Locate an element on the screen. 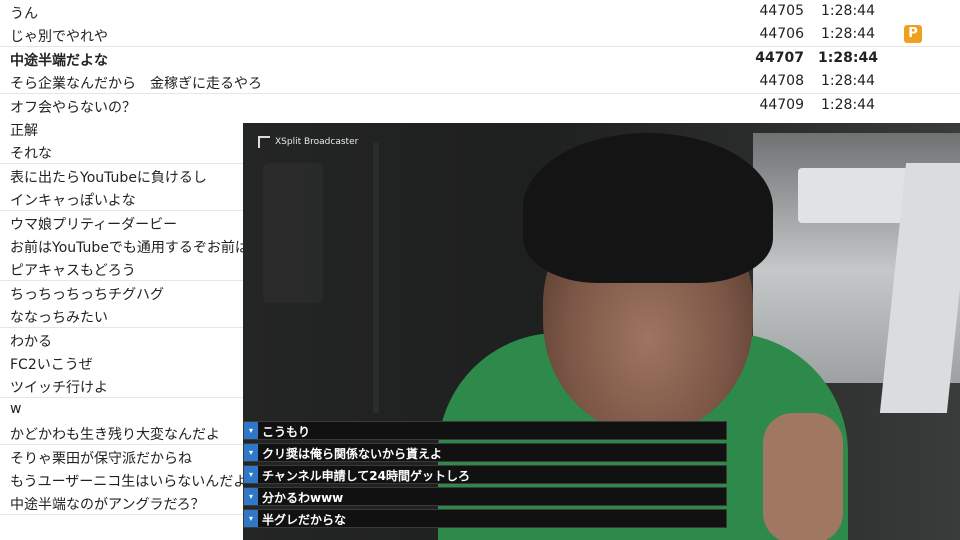 The height and width of the screenshot is (540, 960). comment-text: ウマ娘プリティーダービー is located at coordinates (94, 224).